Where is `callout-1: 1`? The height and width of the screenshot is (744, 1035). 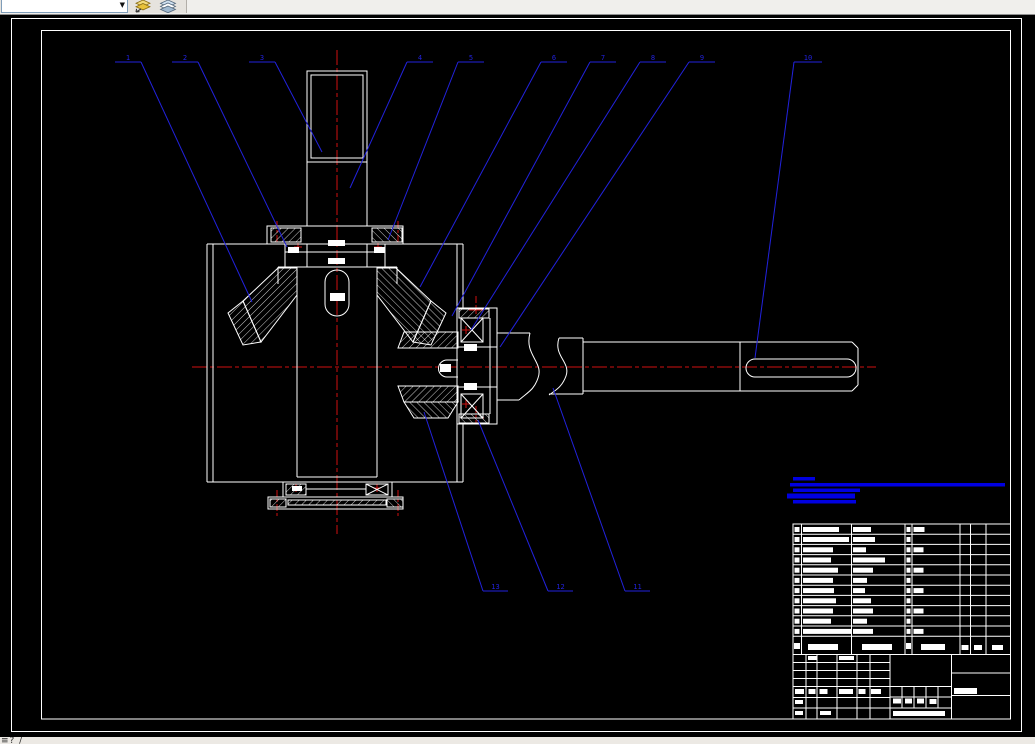 callout-1: 1 is located at coordinates (184, 178).